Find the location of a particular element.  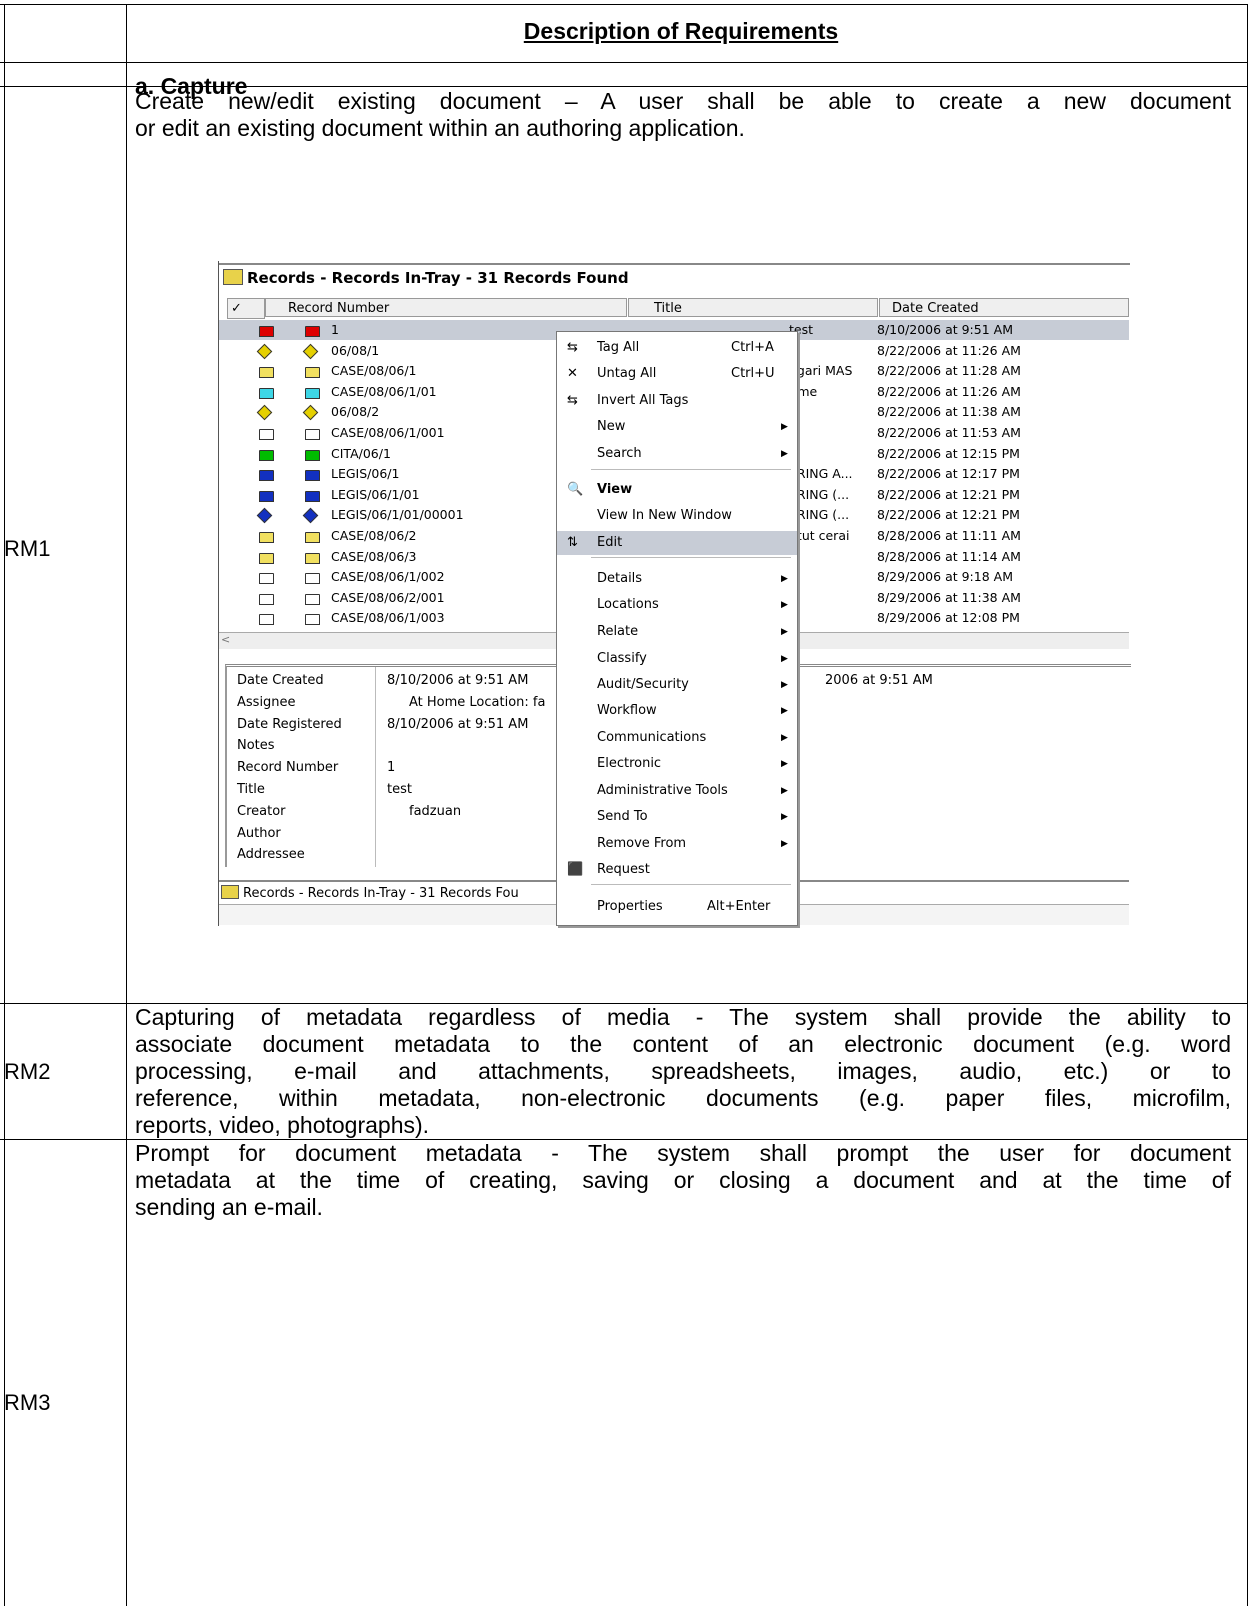

menu-item-communications: Communications ▶ is located at coordinates (677, 738).